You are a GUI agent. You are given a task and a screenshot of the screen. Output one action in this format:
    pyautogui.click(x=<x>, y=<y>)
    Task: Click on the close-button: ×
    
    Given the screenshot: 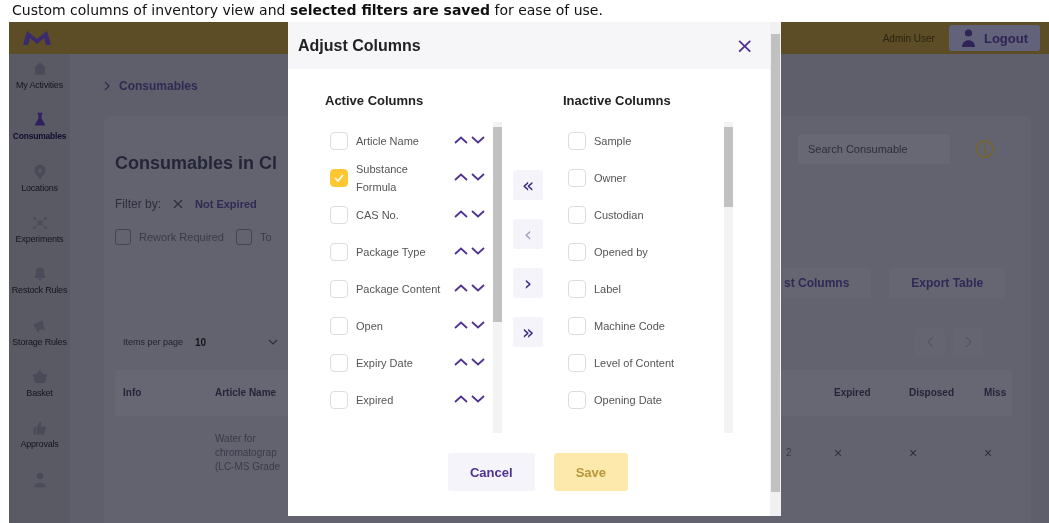 What is the action you would take?
    pyautogui.click(x=744, y=45)
    